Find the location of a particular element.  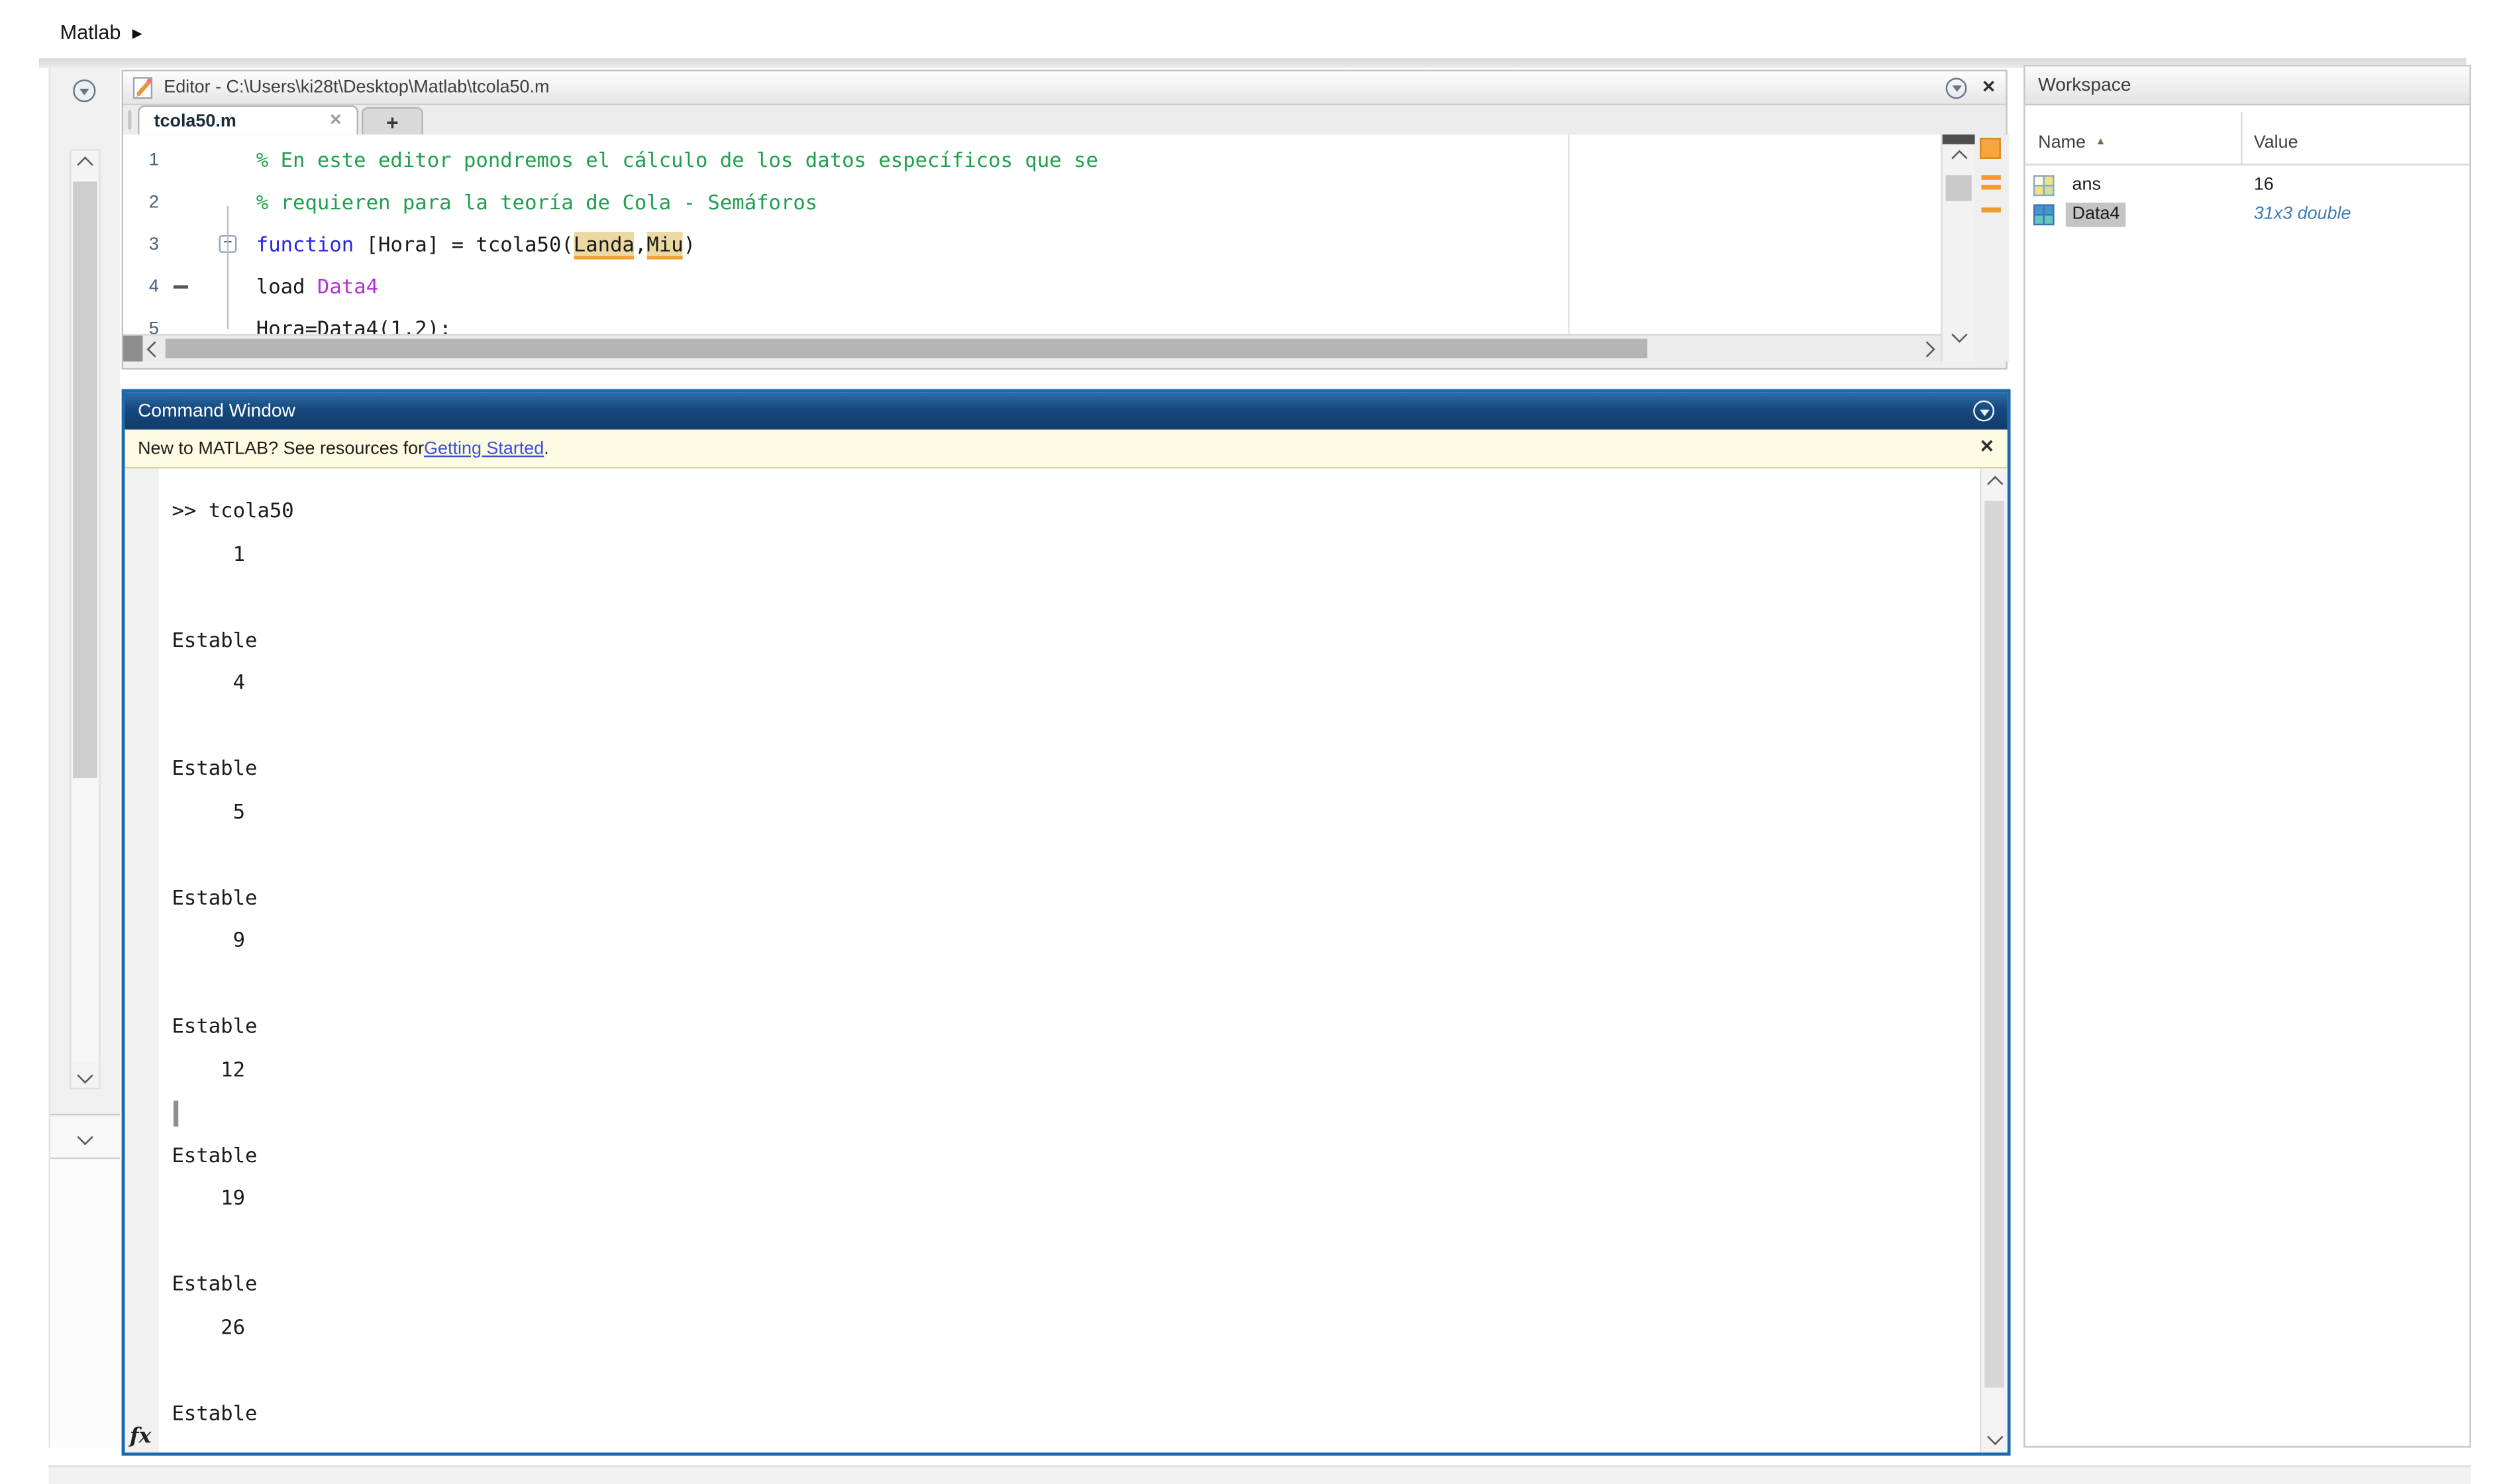

editor-tab-bar: tcola50.m ✕ + is located at coordinates (1064, 120).